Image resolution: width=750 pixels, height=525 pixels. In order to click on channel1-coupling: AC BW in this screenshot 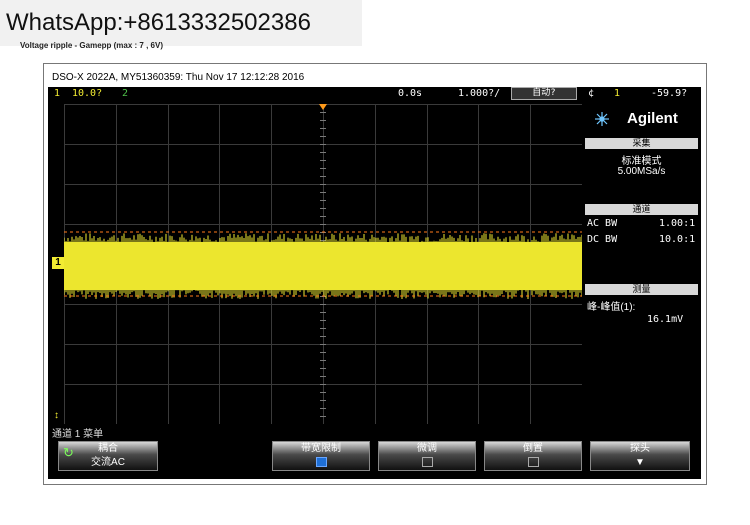, I will do `click(602, 223)`.